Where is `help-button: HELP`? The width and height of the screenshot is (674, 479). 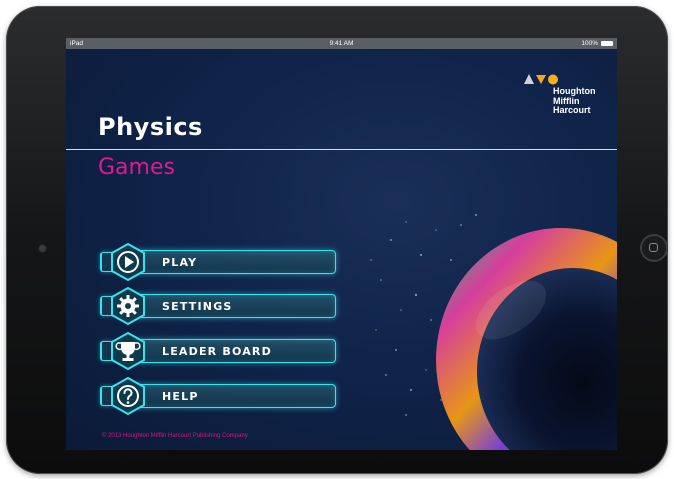
help-button: HELP is located at coordinates (219, 396).